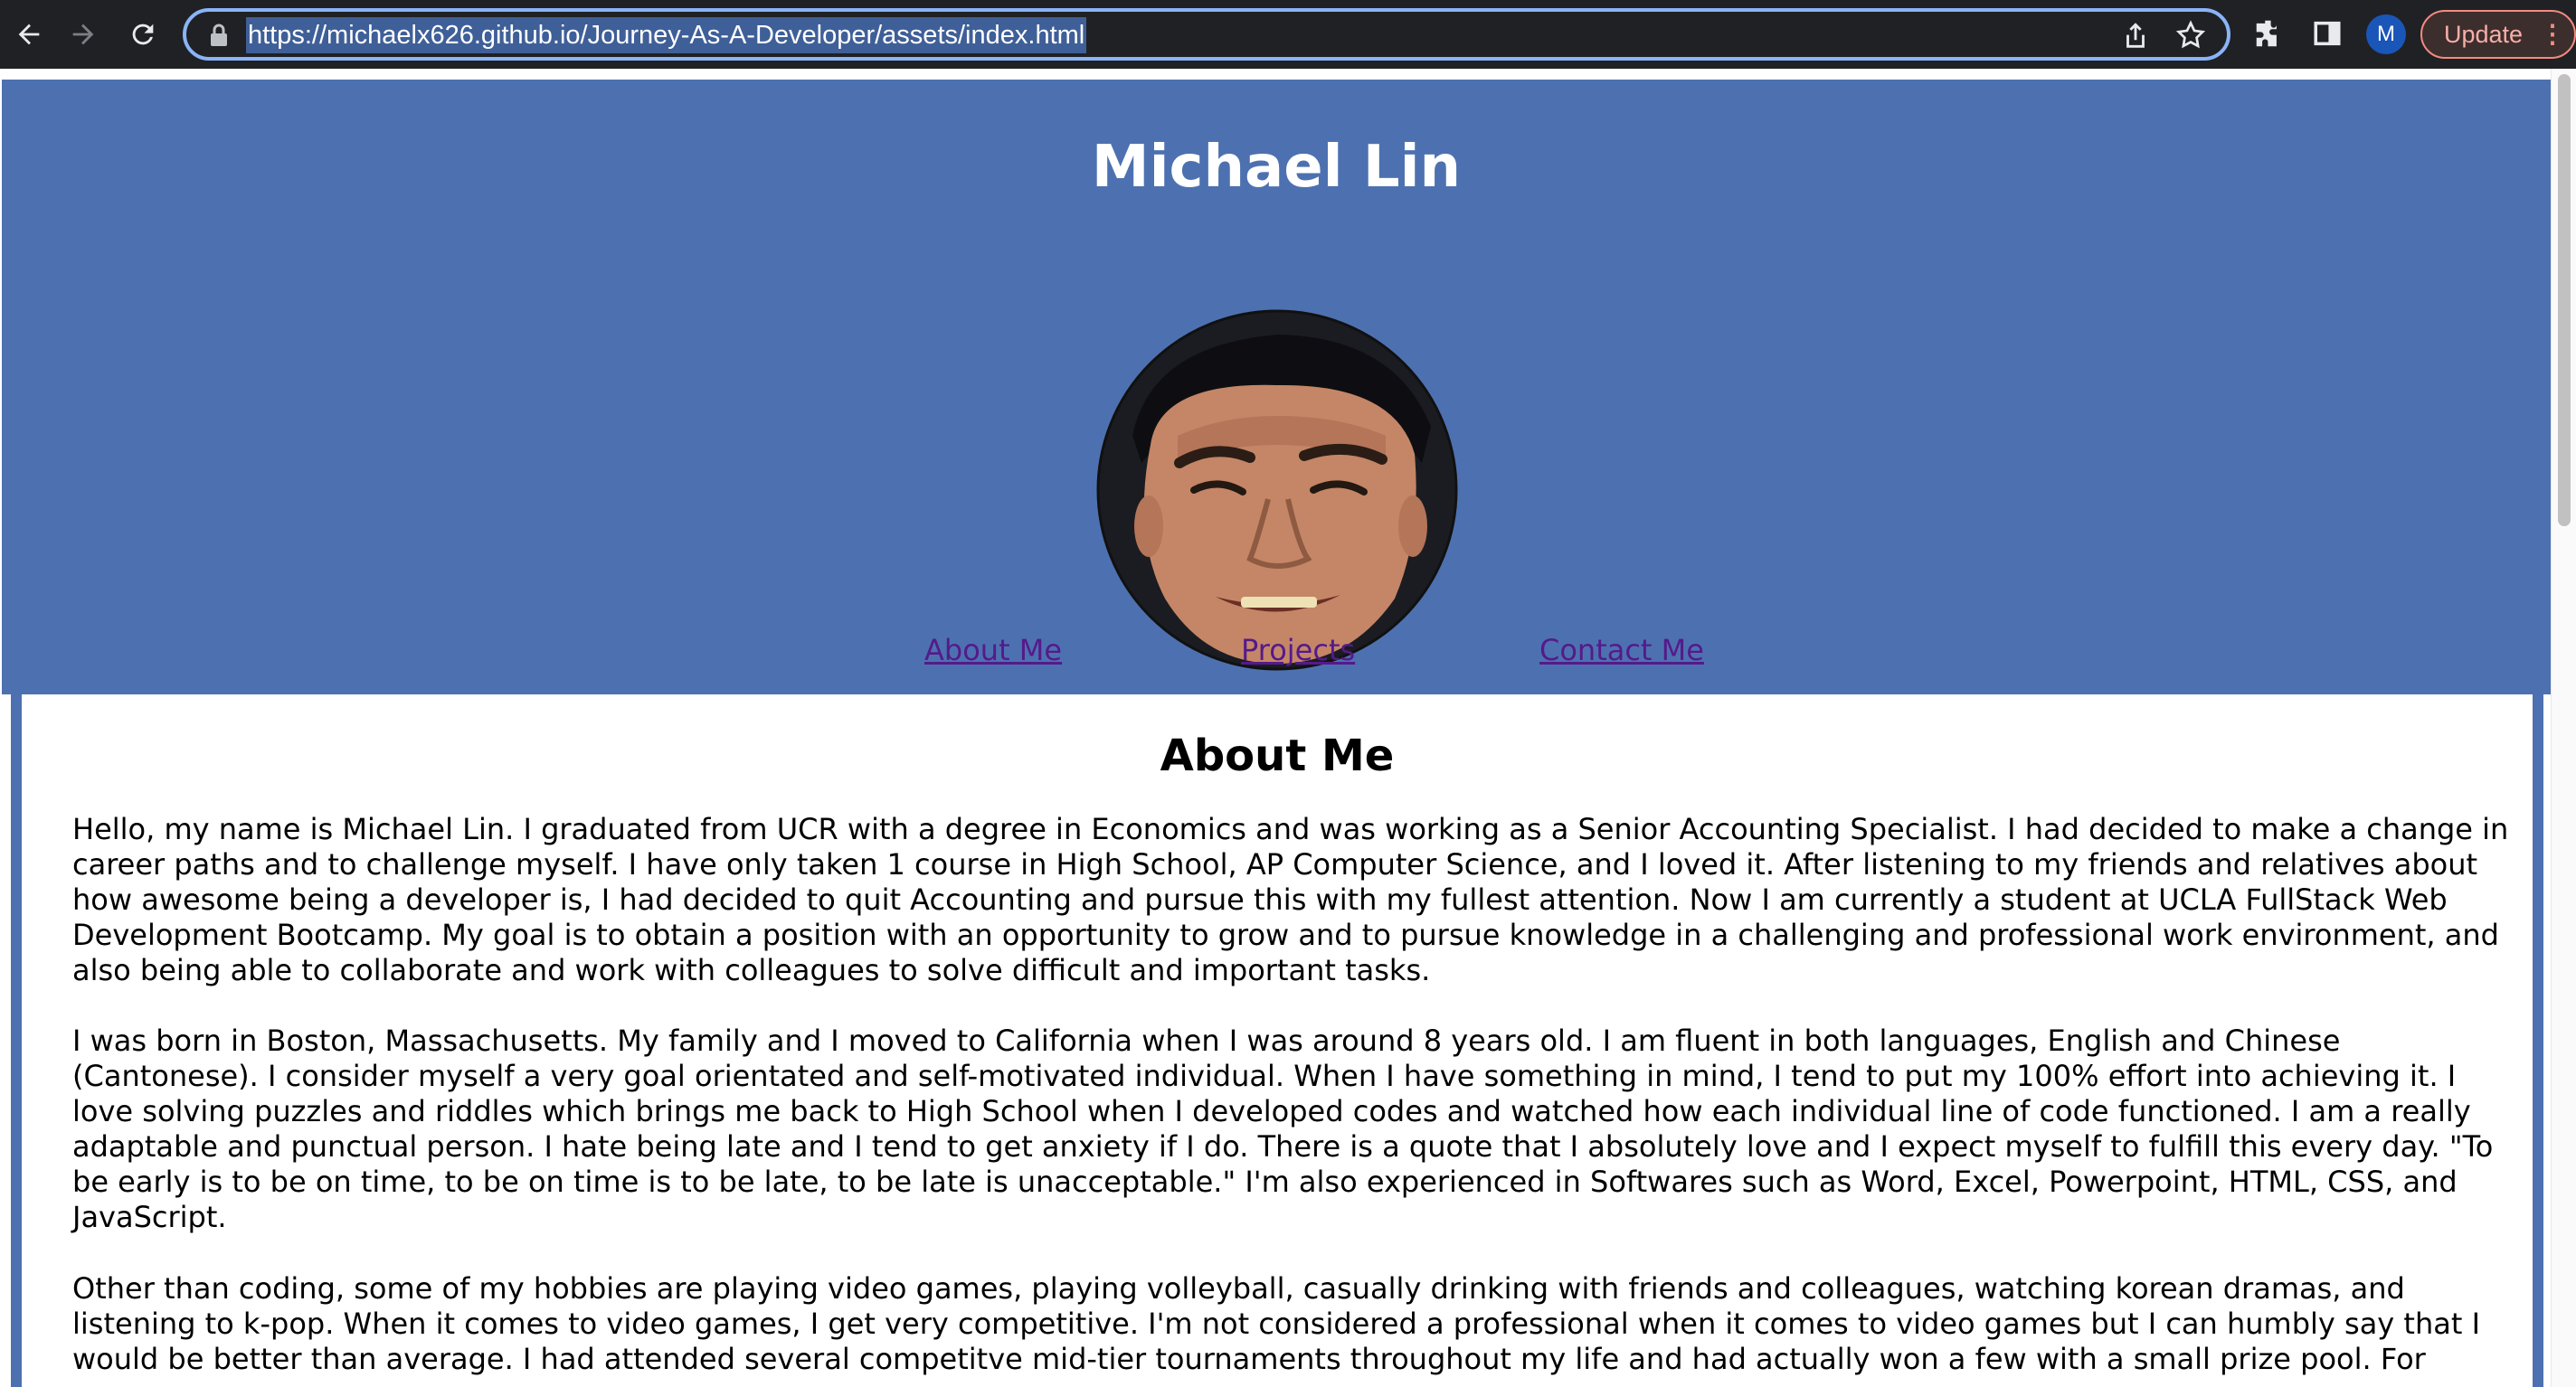  What do you see at coordinates (2327, 33) in the screenshot?
I see `side-panel-icon` at bounding box center [2327, 33].